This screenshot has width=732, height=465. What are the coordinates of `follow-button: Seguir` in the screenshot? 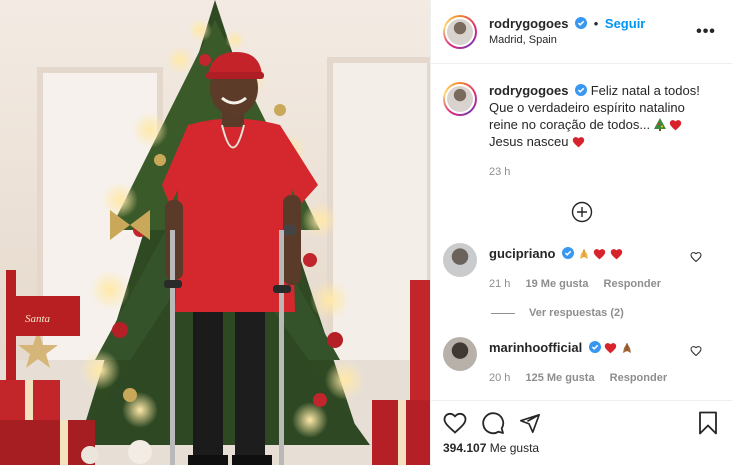 It's located at (625, 23).